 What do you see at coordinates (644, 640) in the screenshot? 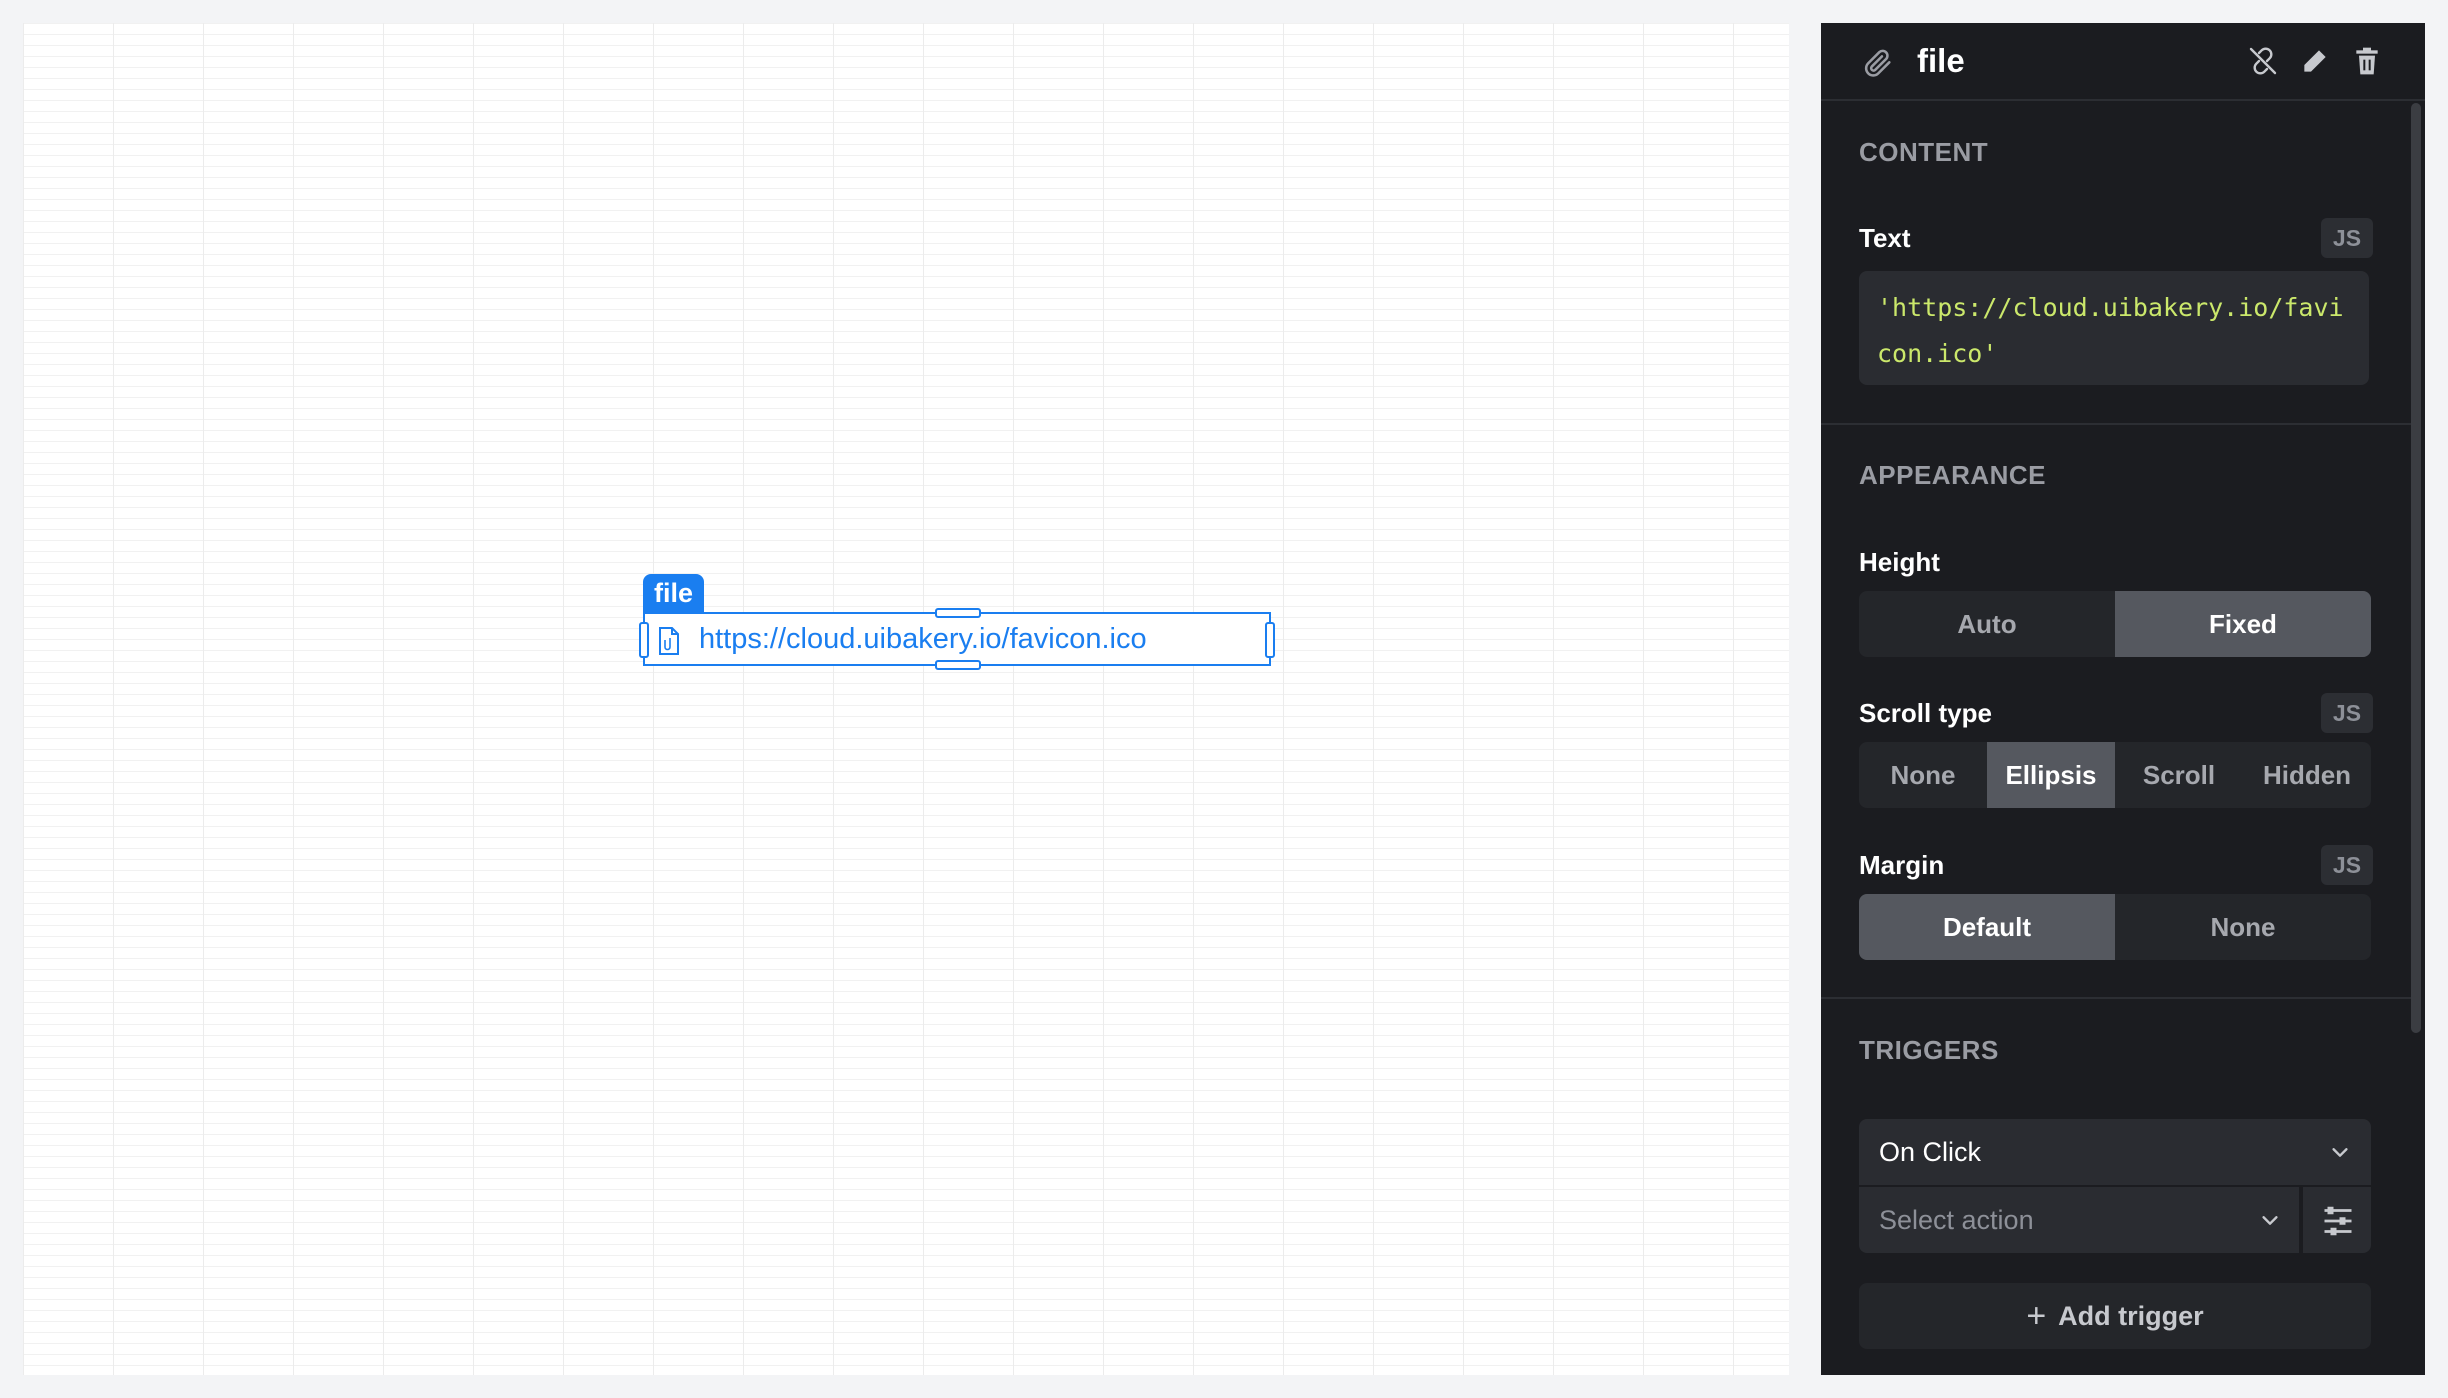
I see `resize-handle-left` at bounding box center [644, 640].